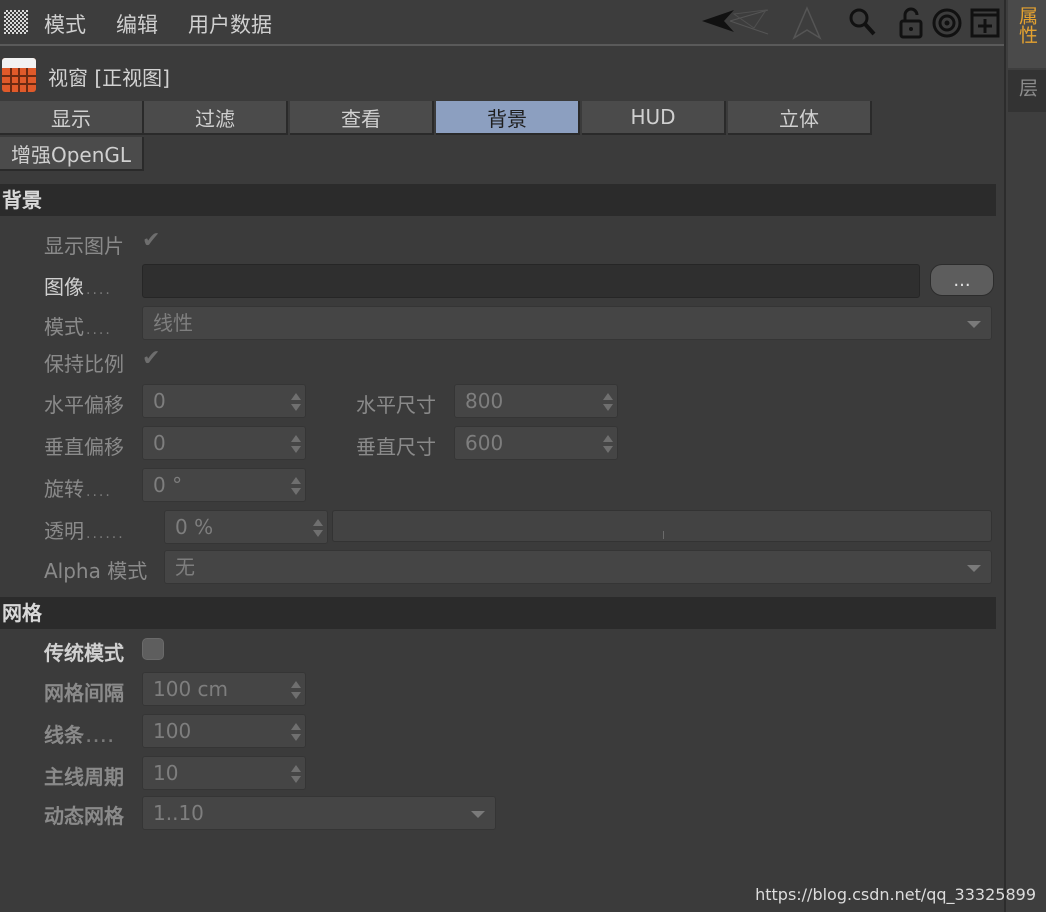  Describe the element at coordinates (531, 281) in the screenshot. I see `image-path-field` at that location.